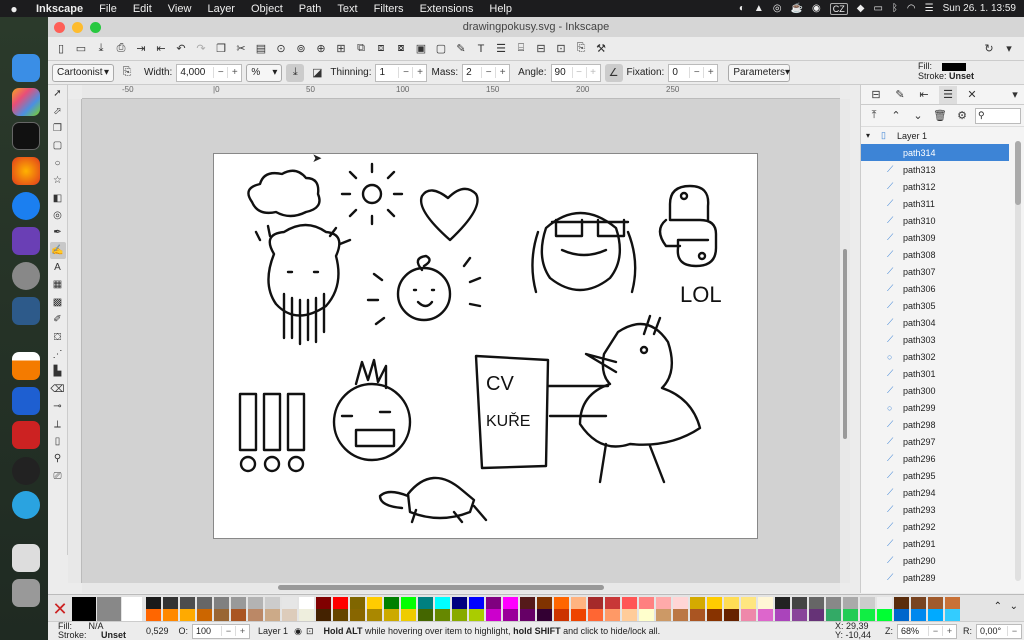 The height and width of the screenshot is (640, 1024). What do you see at coordinates (58, 128) in the screenshot?
I see `tweak-tool-icon: ❐` at bounding box center [58, 128].